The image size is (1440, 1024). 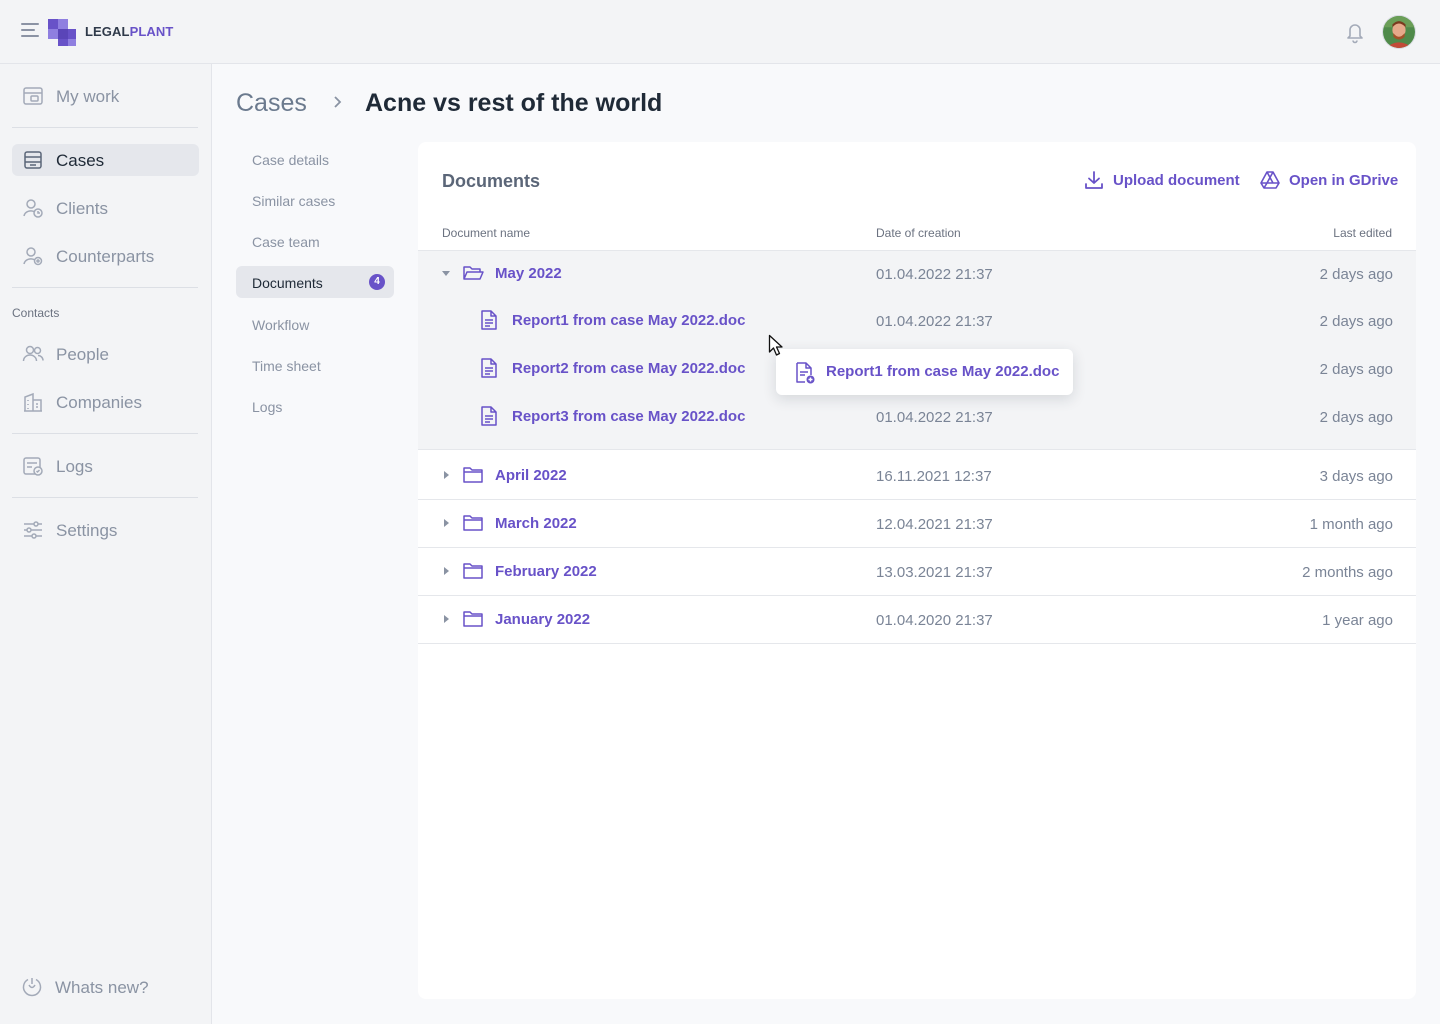 What do you see at coordinates (105, 466) in the screenshot?
I see `sidebar-item-logs: Logs` at bounding box center [105, 466].